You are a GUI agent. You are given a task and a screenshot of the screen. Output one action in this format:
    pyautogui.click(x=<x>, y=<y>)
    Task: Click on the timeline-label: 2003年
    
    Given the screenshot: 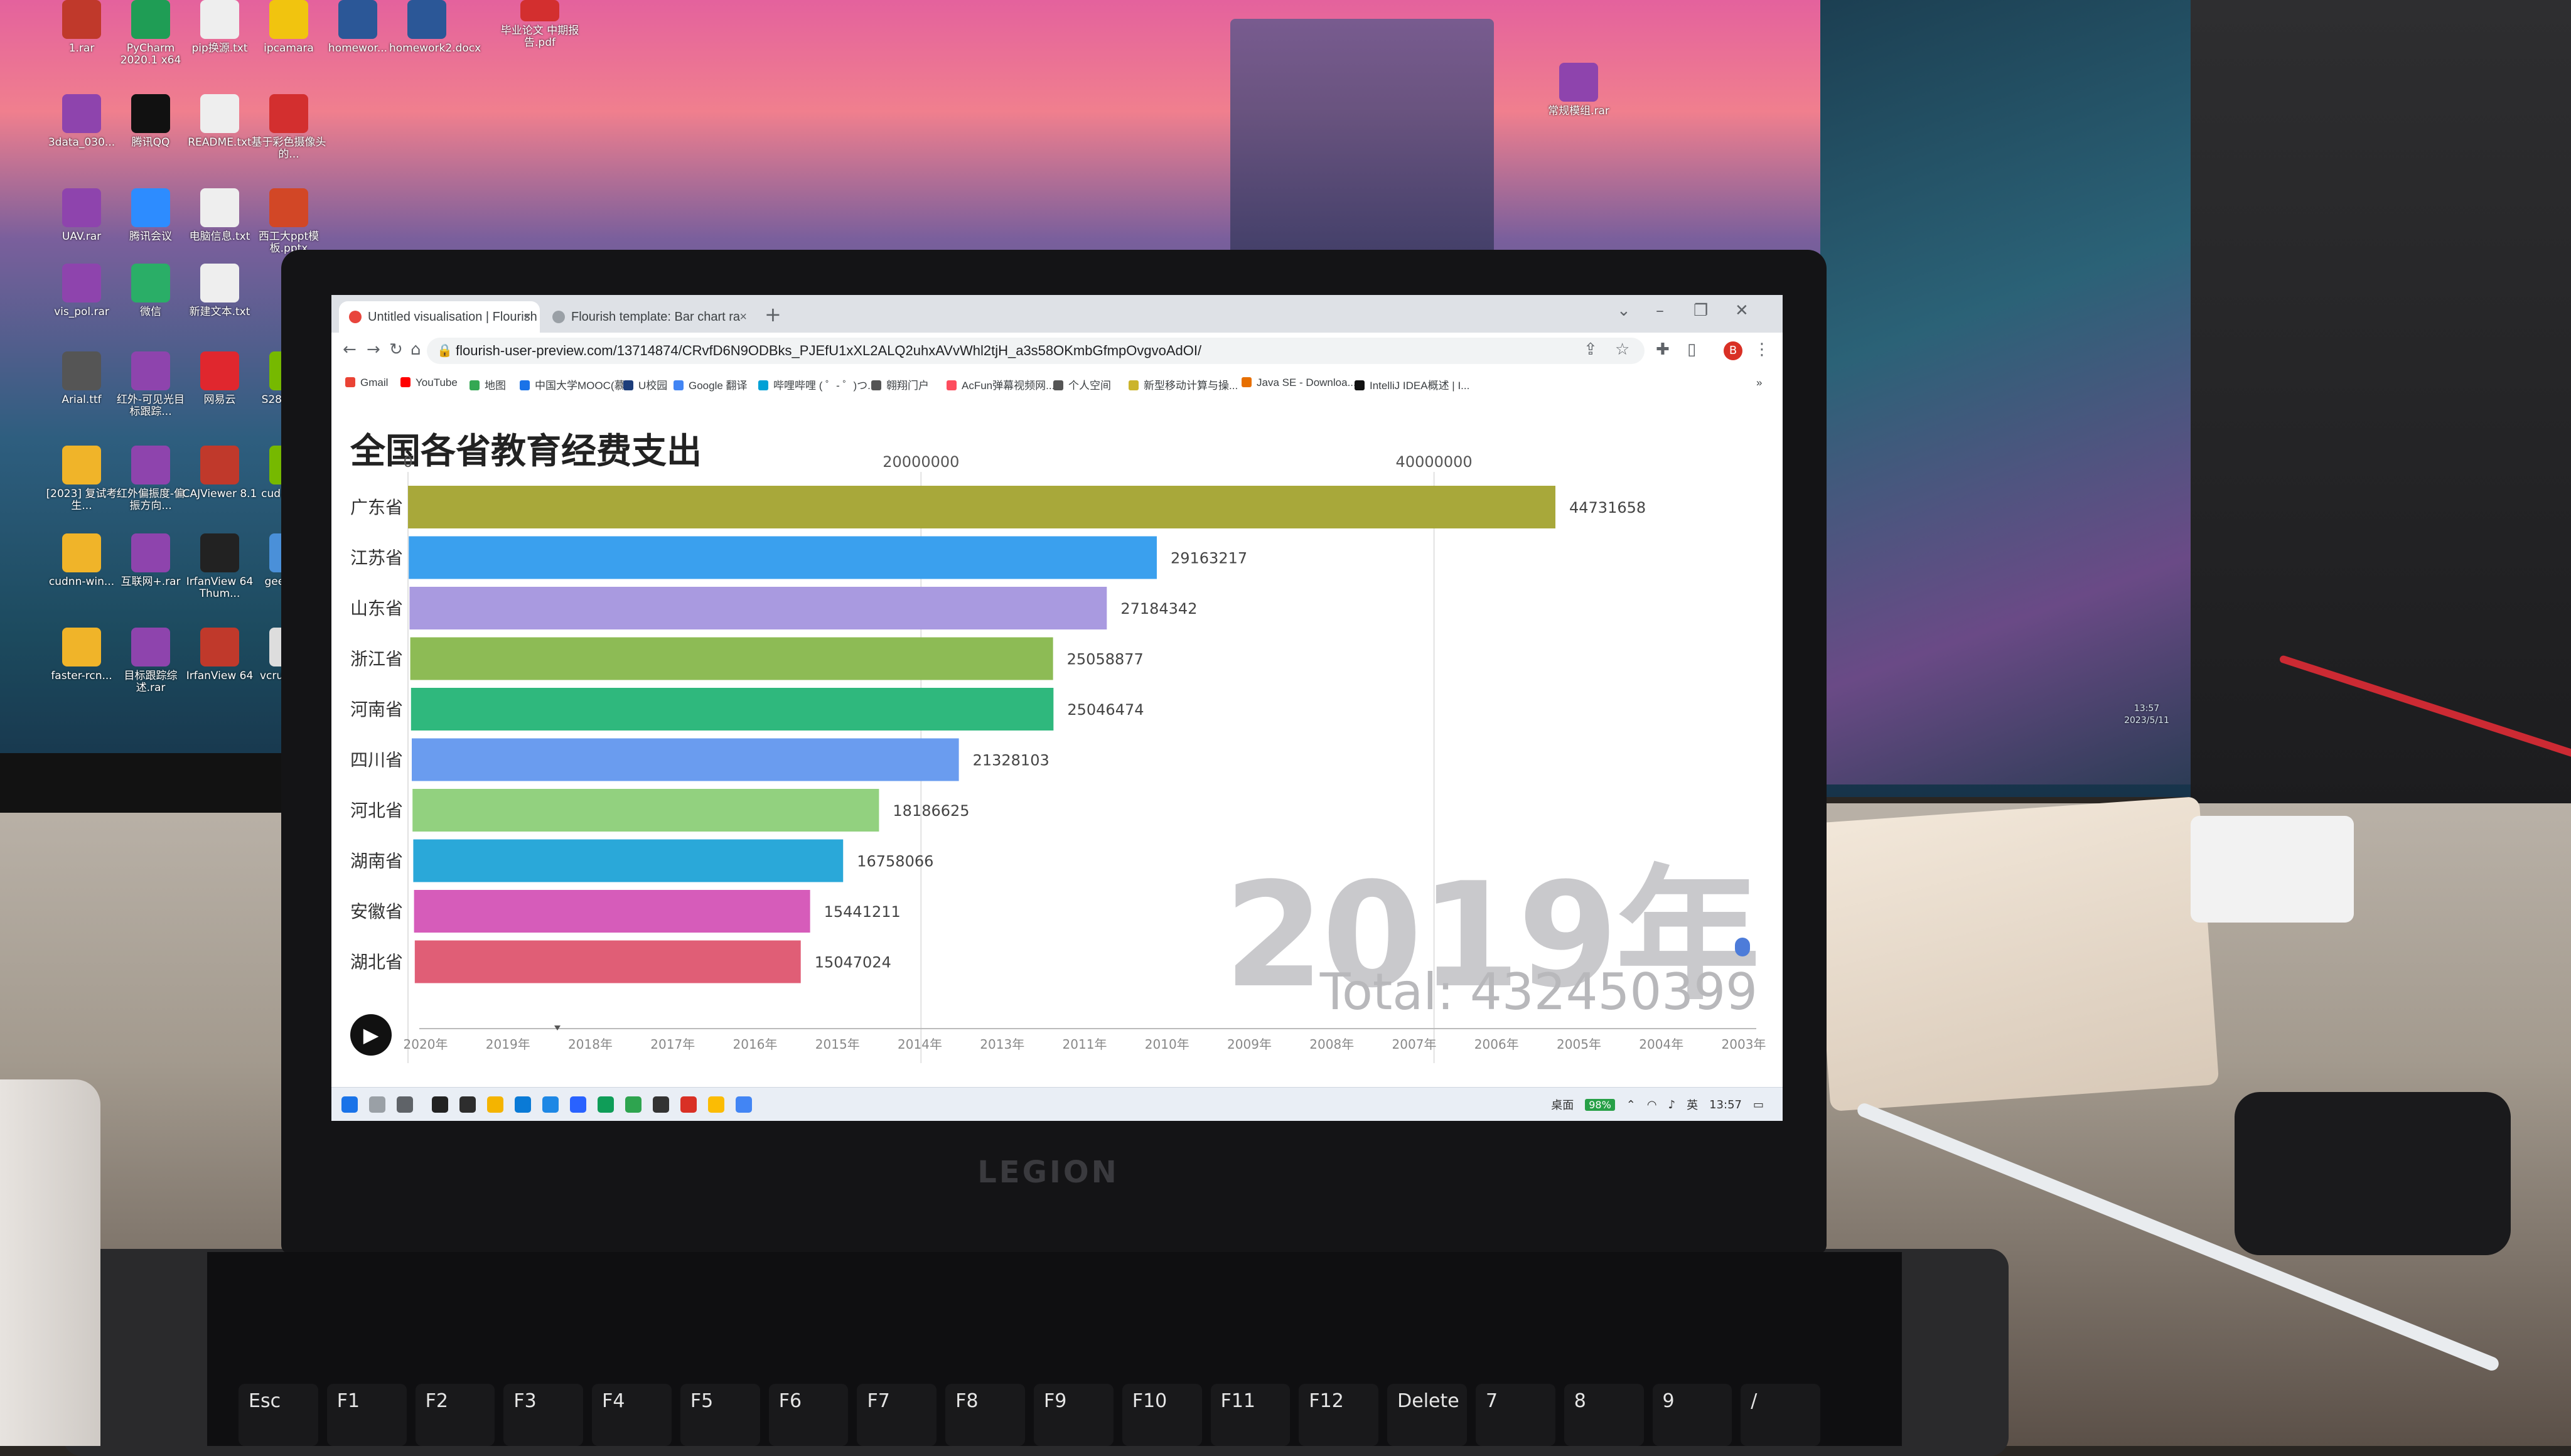 What is the action you would take?
    pyautogui.click(x=1744, y=1044)
    